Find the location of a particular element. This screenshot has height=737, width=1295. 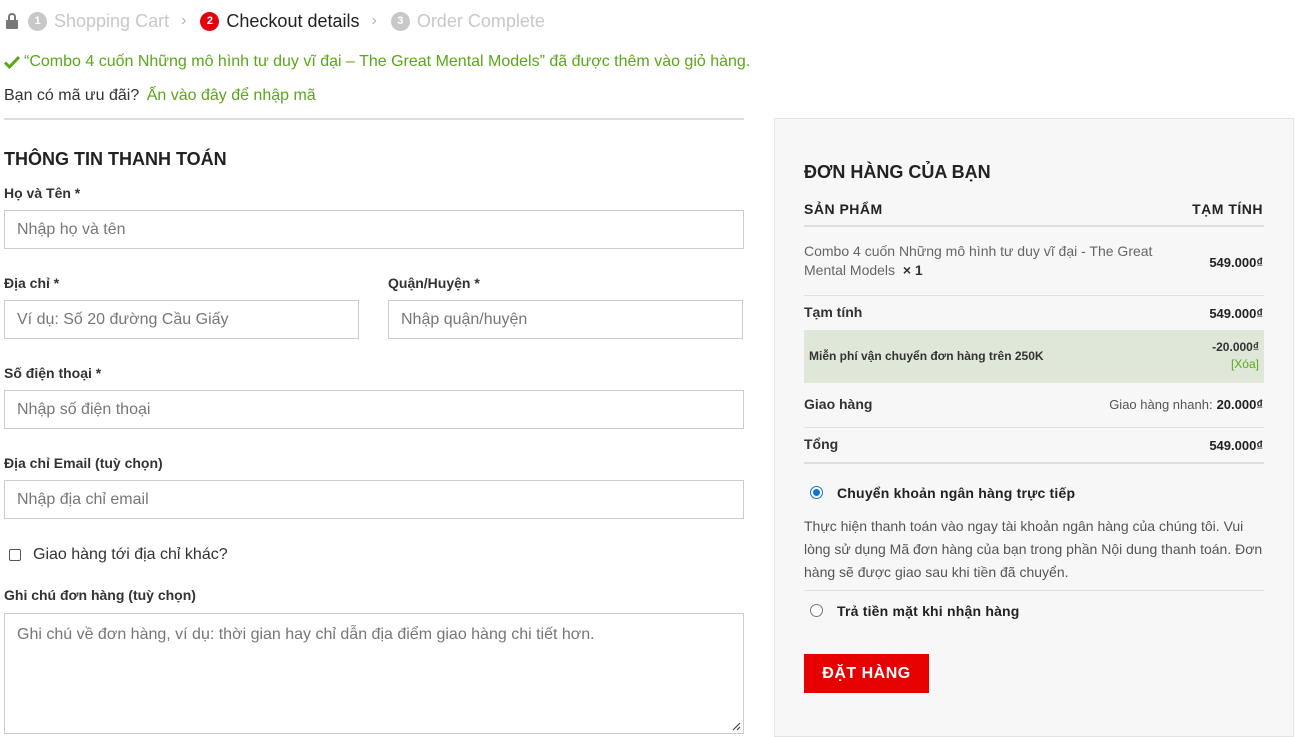

address-label: Địa chỉ * is located at coordinates (32, 283).